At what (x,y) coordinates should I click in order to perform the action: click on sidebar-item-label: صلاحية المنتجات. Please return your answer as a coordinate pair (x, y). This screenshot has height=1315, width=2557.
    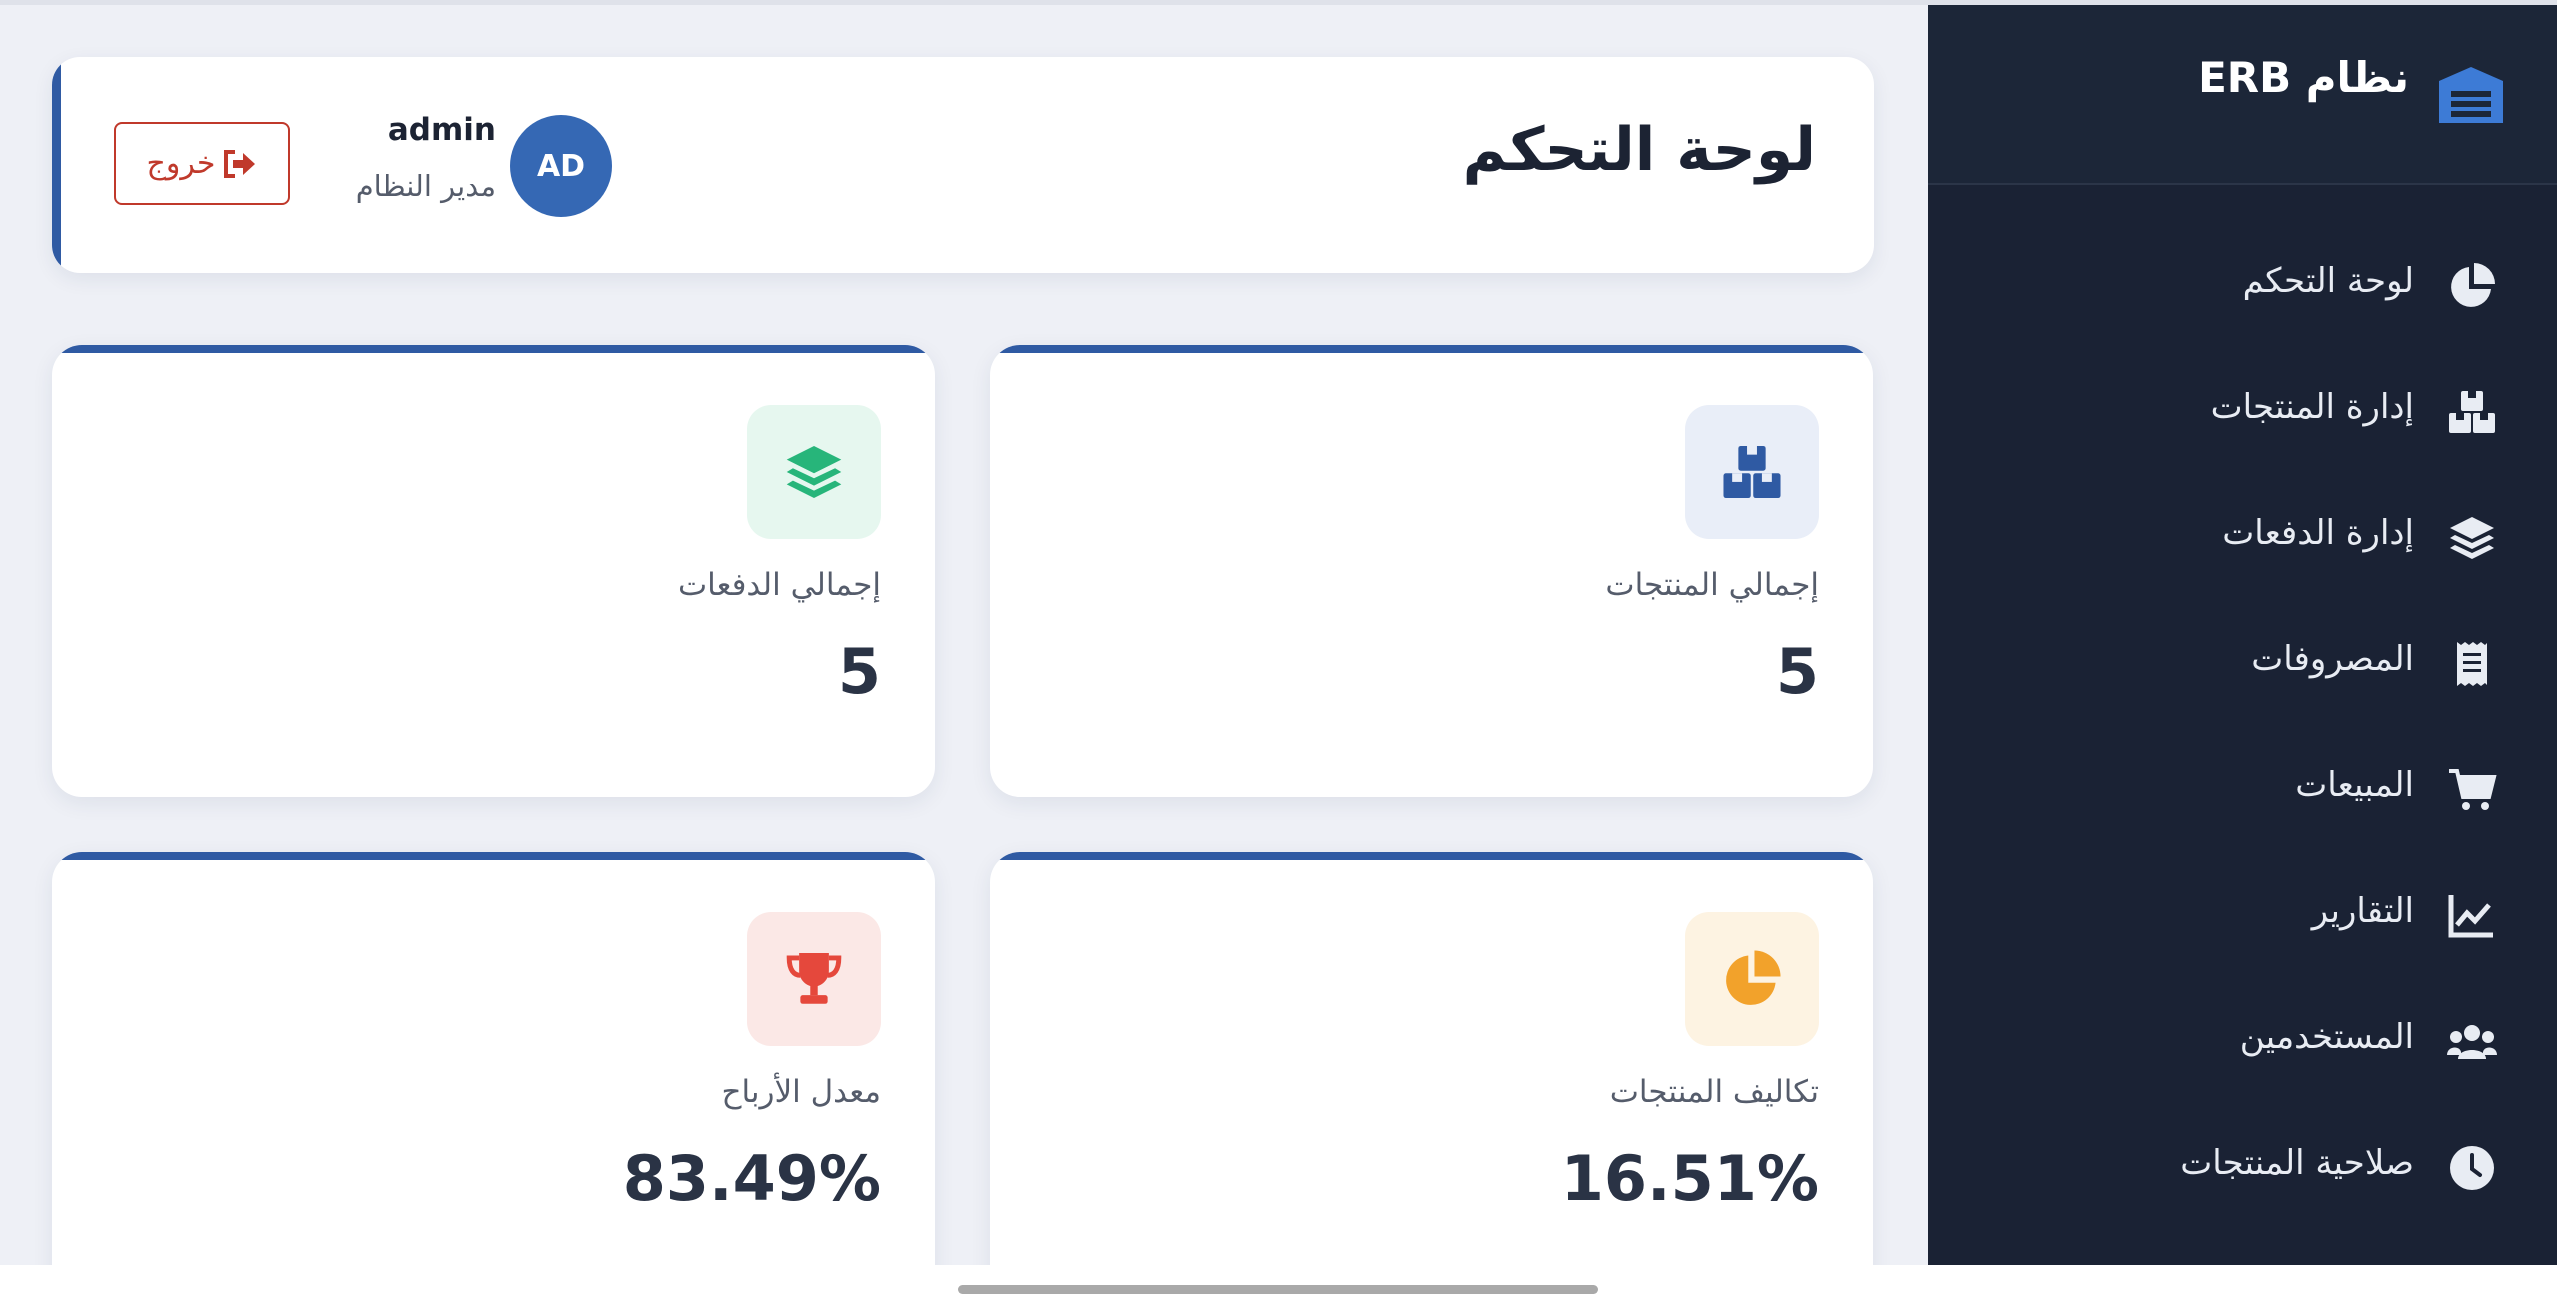
    Looking at the image, I should click on (2297, 1163).